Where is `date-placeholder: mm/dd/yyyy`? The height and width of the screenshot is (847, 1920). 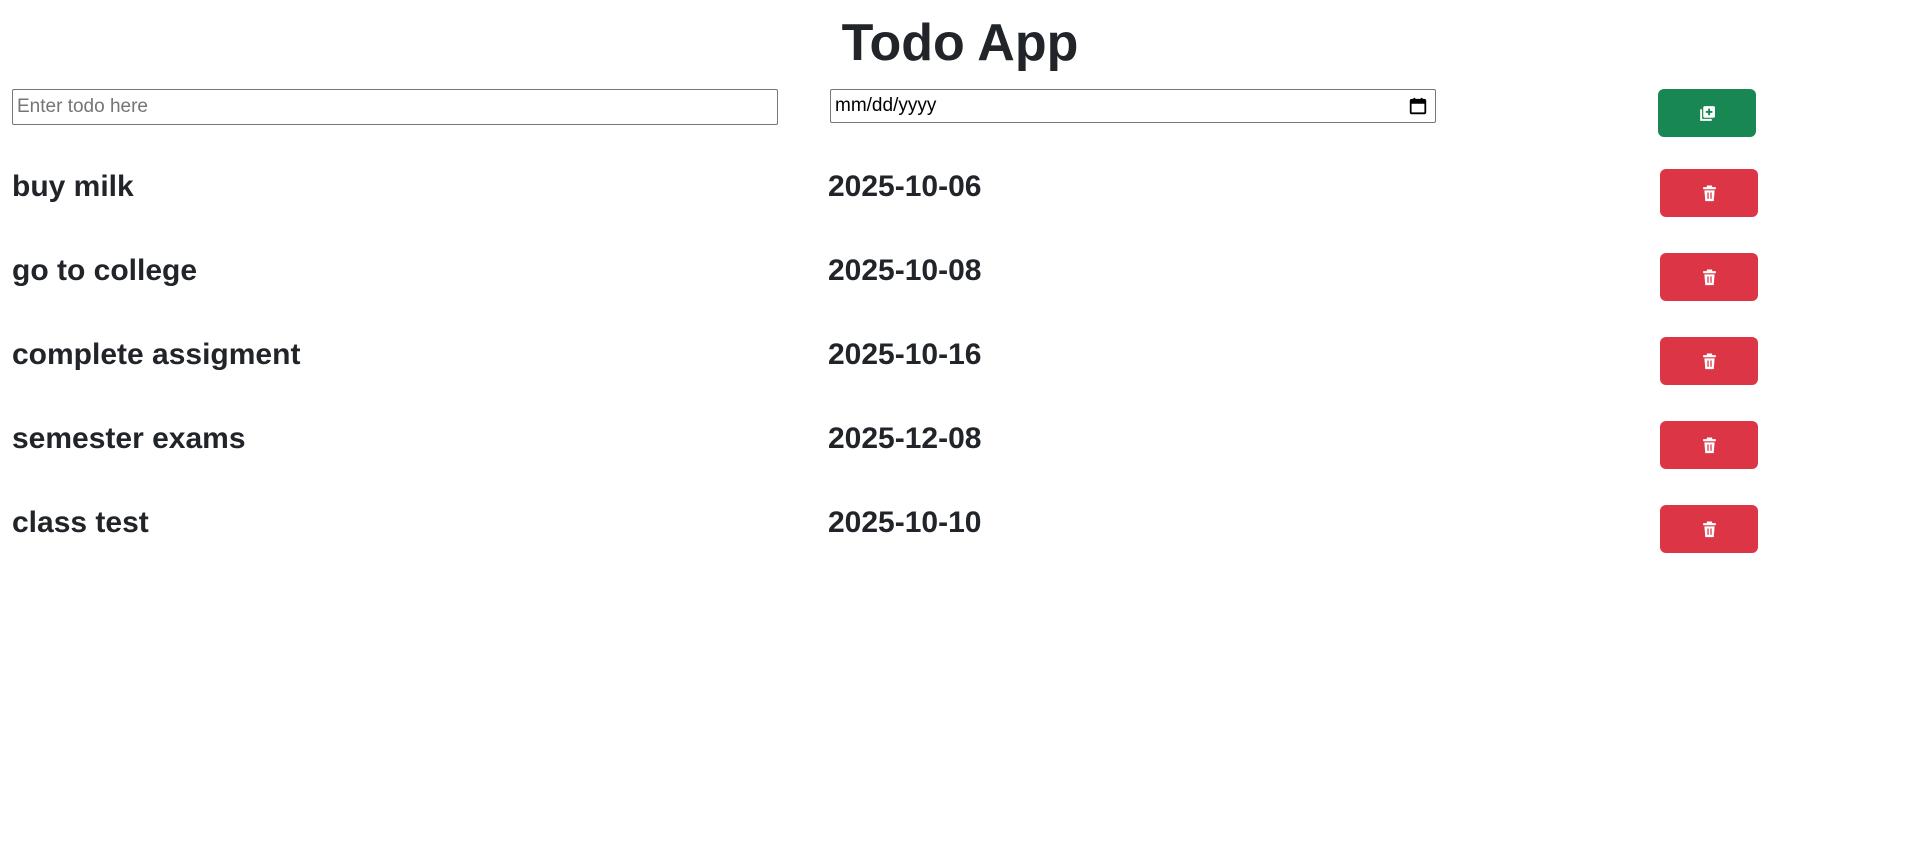 date-placeholder: mm/dd/yyyy is located at coordinates (886, 105).